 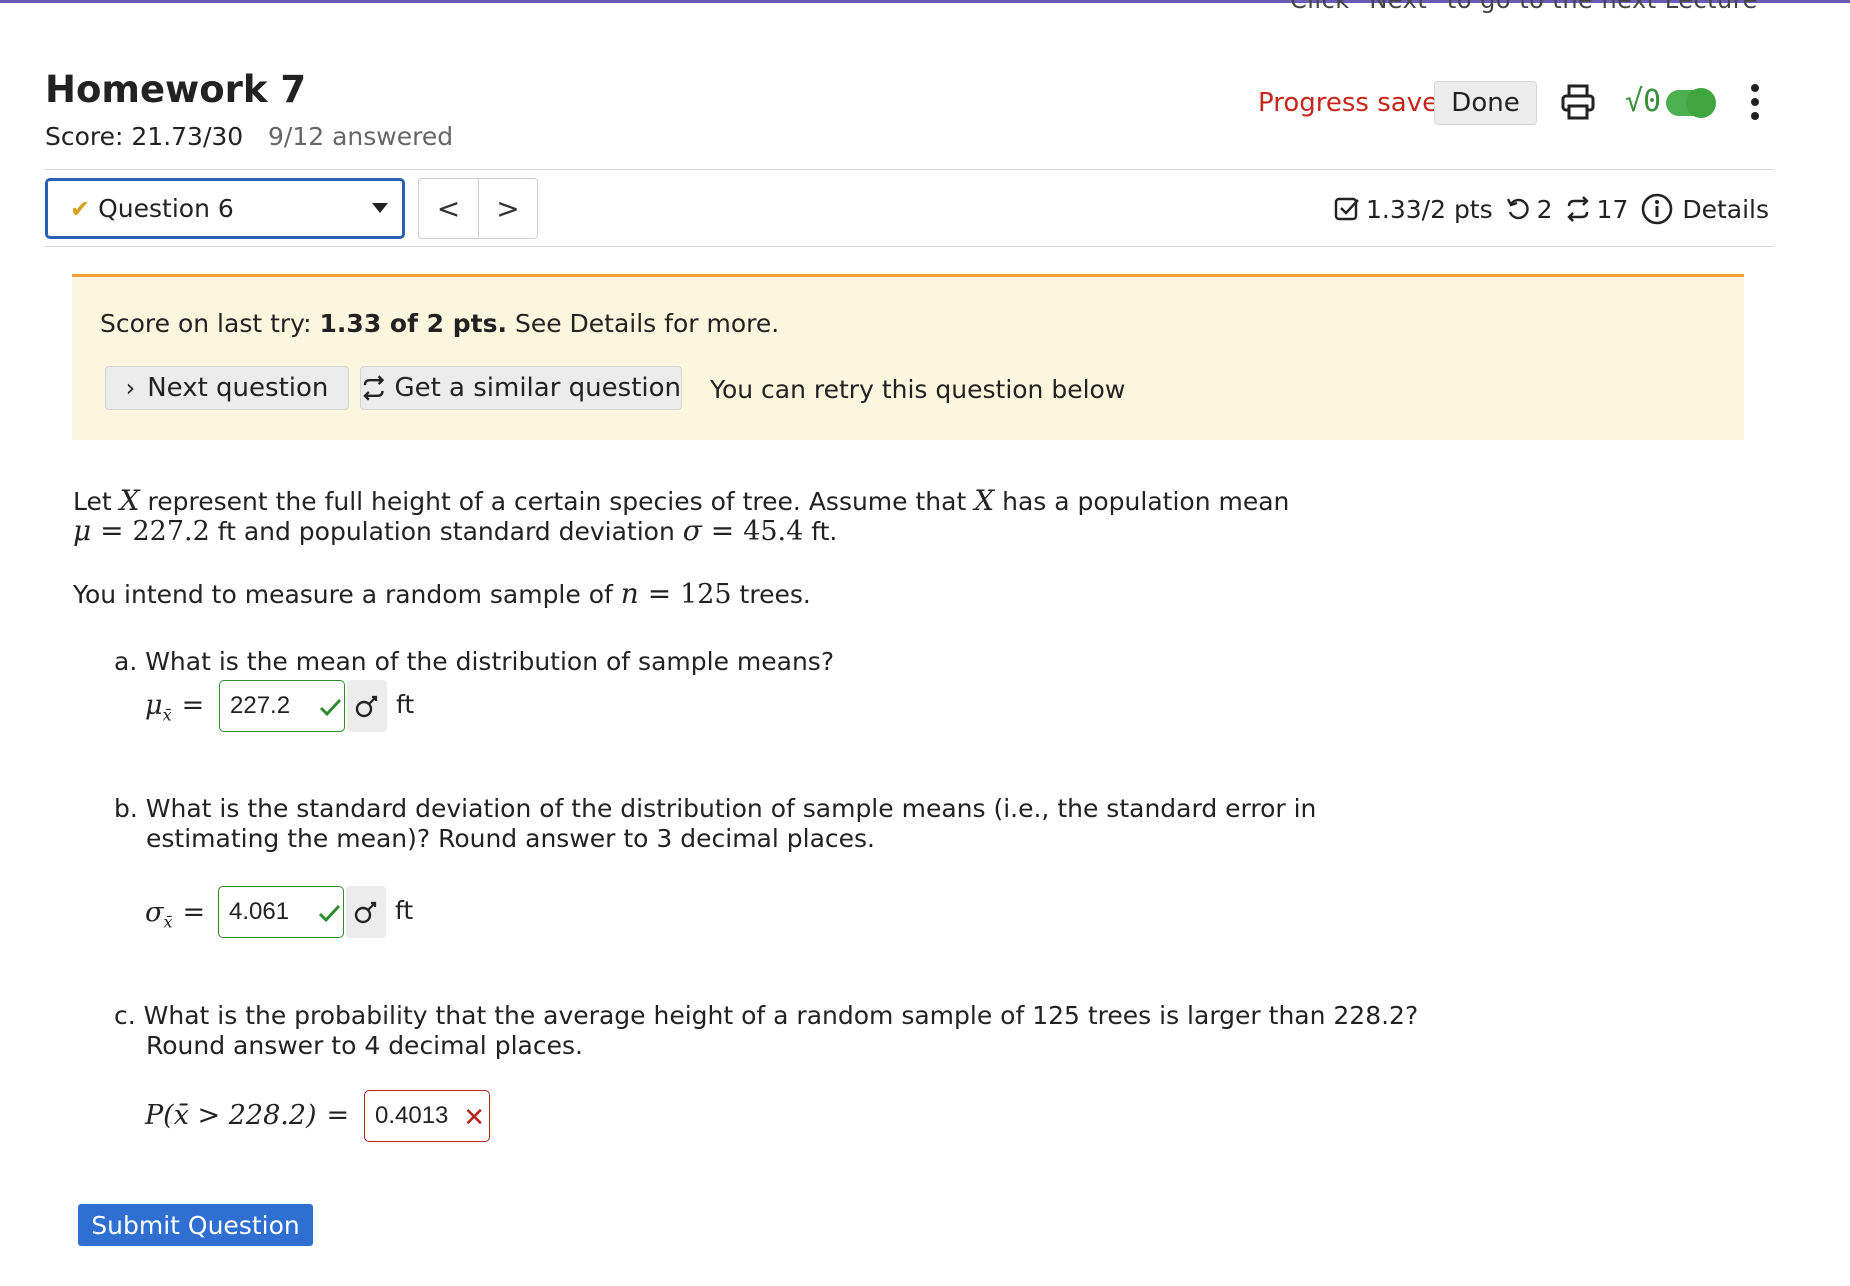 I want to click on question-meta: 1.33/2 pts 2 17 Details, so click(x=1551, y=209).